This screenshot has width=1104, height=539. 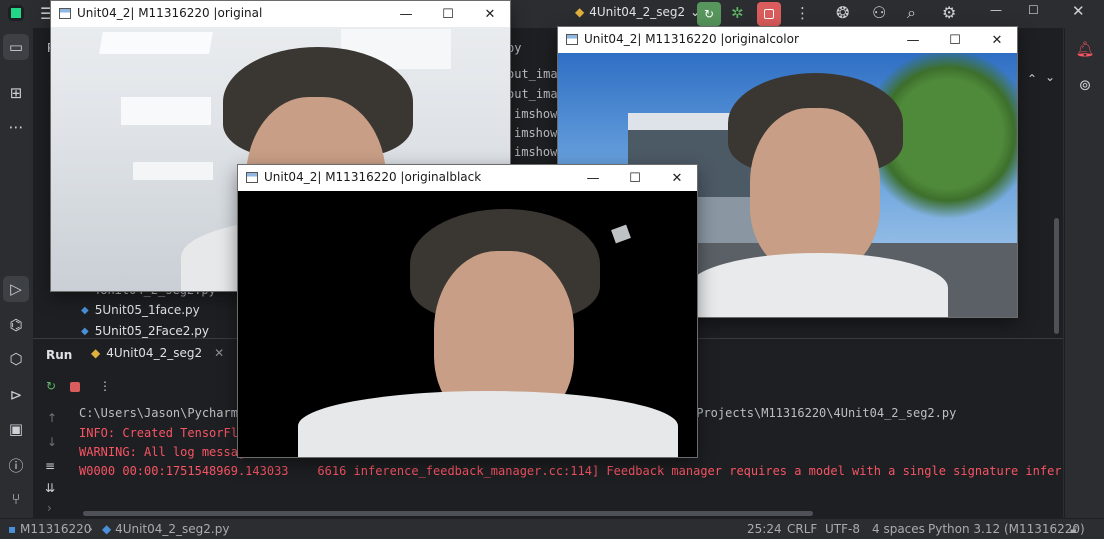 I want to click on scroll-to-end-icon: ⇊, so click(x=50, y=488).